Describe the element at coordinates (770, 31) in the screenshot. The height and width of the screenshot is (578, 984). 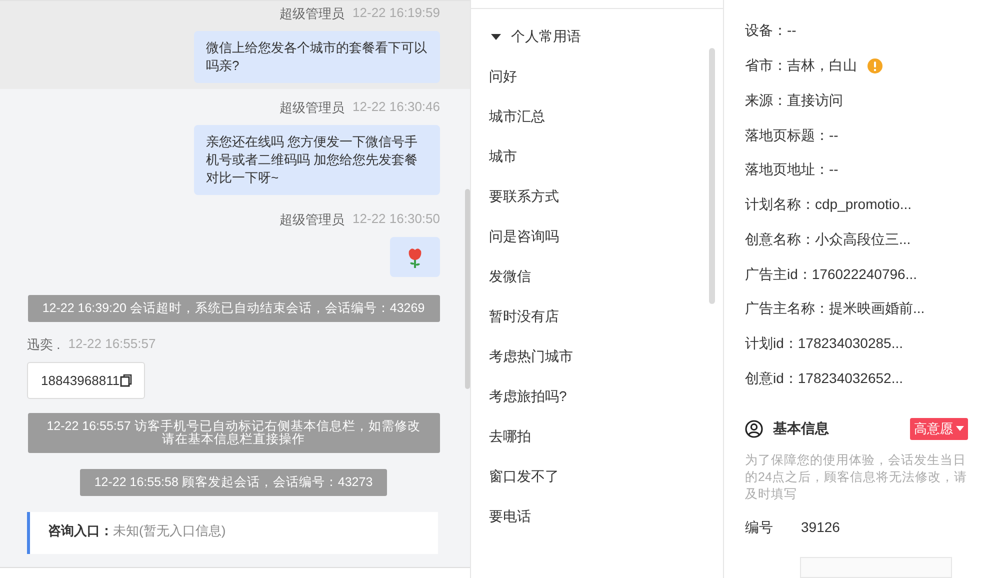
I see `info-field: 设备：--` at that location.